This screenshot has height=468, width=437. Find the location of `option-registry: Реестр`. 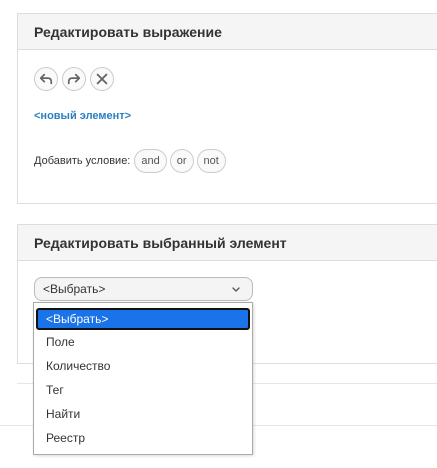

option-registry: Реестр is located at coordinates (143, 438).